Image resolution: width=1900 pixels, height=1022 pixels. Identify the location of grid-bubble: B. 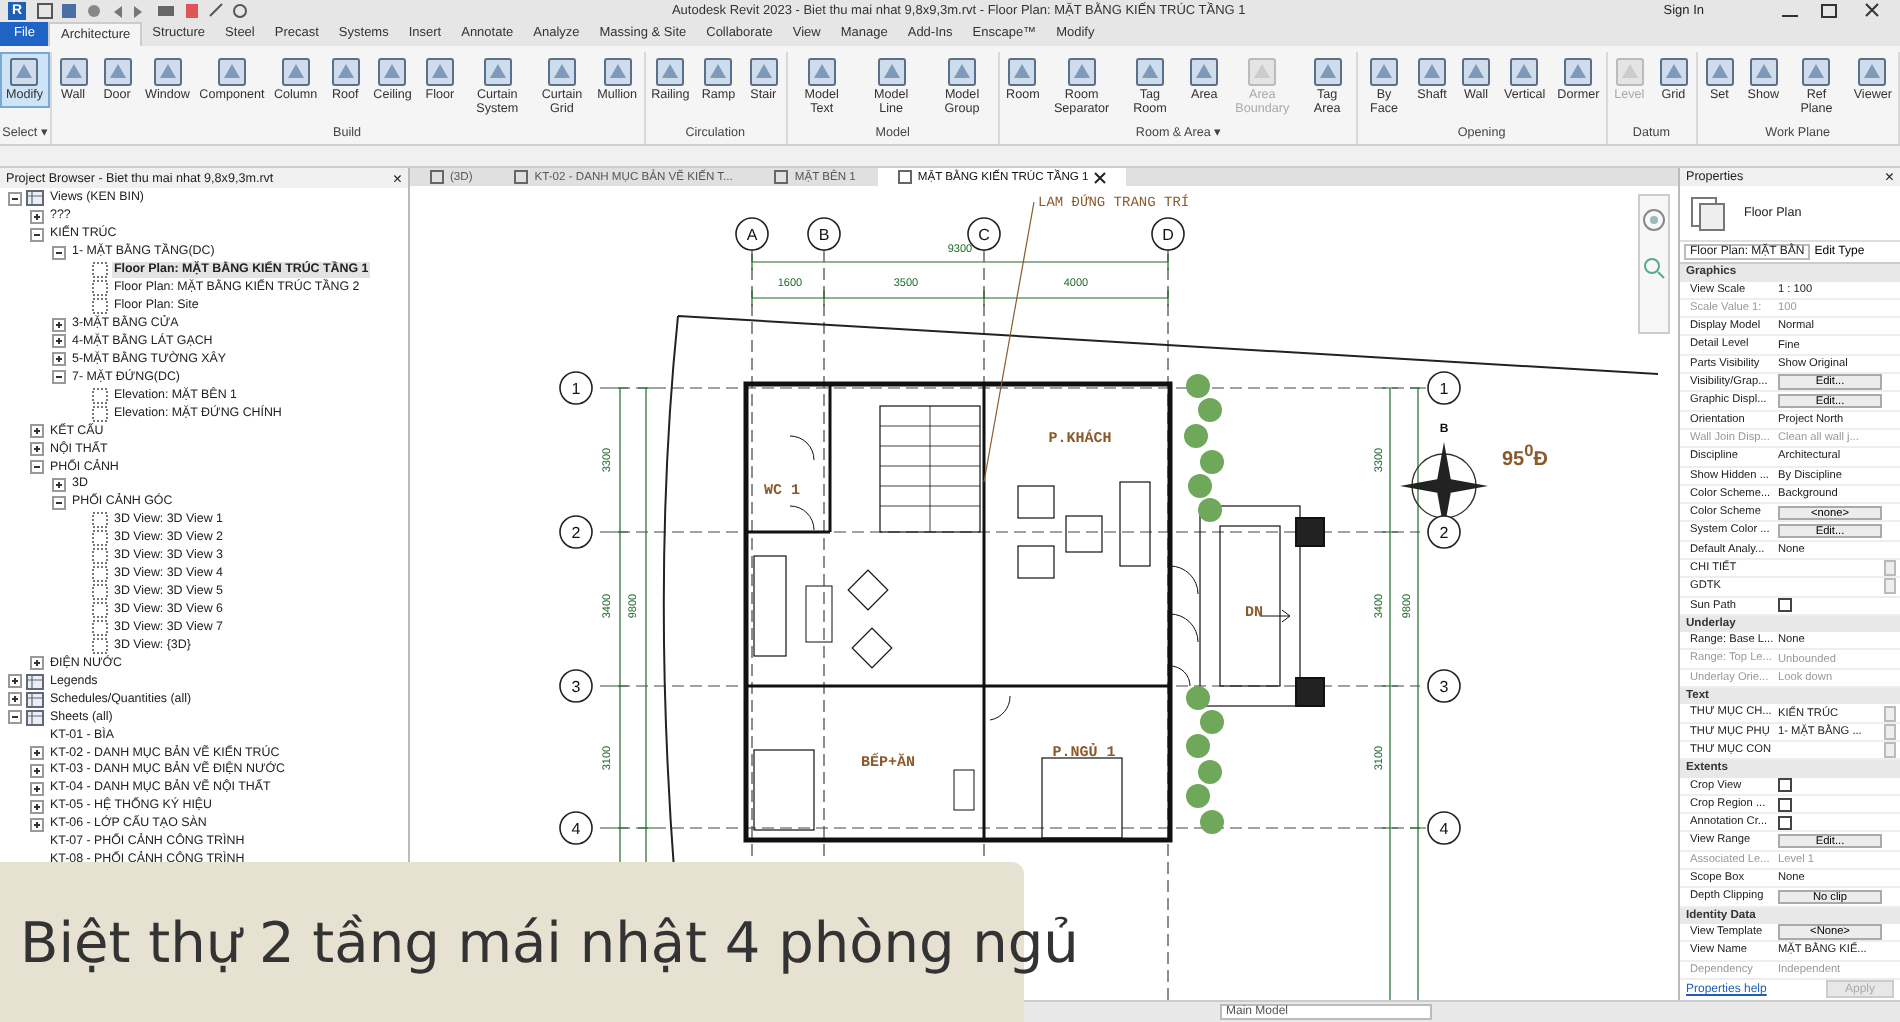
(824, 234).